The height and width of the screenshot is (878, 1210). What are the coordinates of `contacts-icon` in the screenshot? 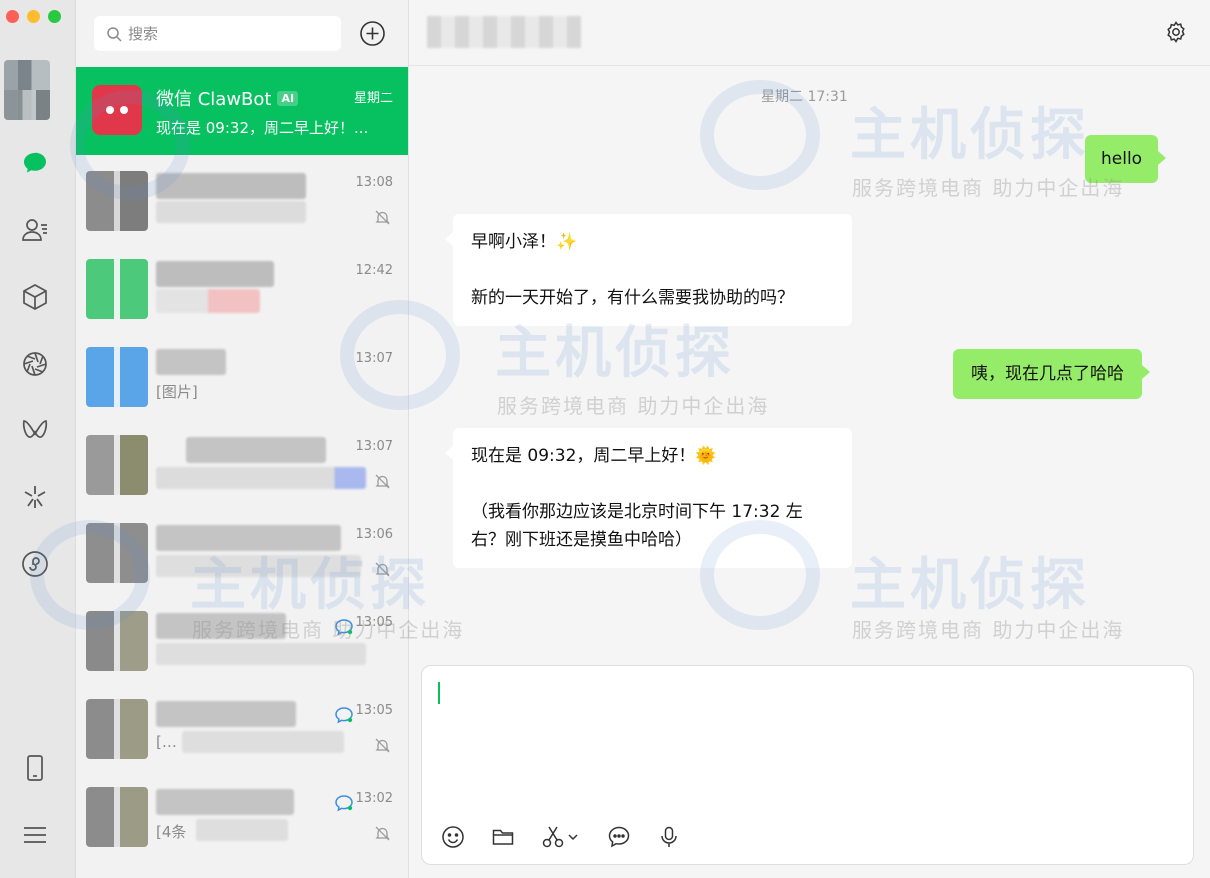 It's located at (35, 230).